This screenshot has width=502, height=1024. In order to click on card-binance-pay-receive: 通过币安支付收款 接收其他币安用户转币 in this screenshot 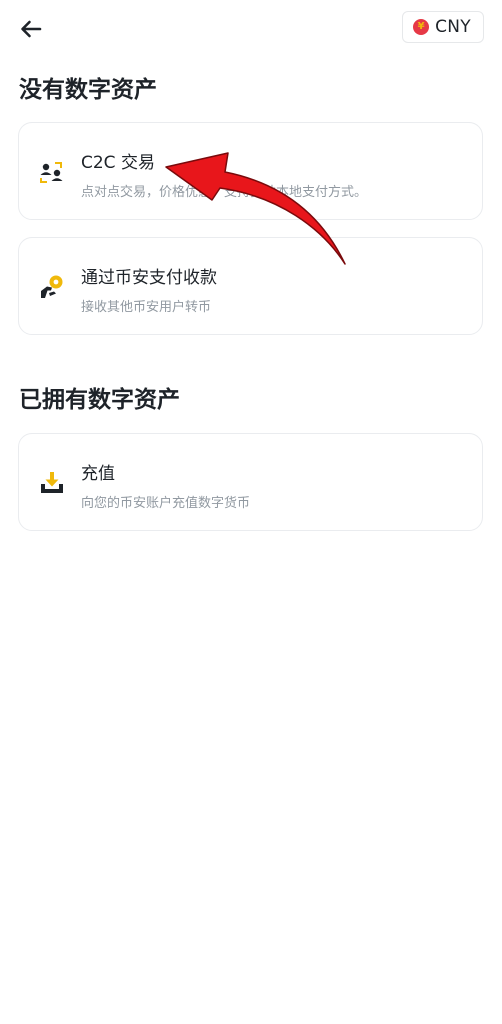, I will do `click(250, 286)`.